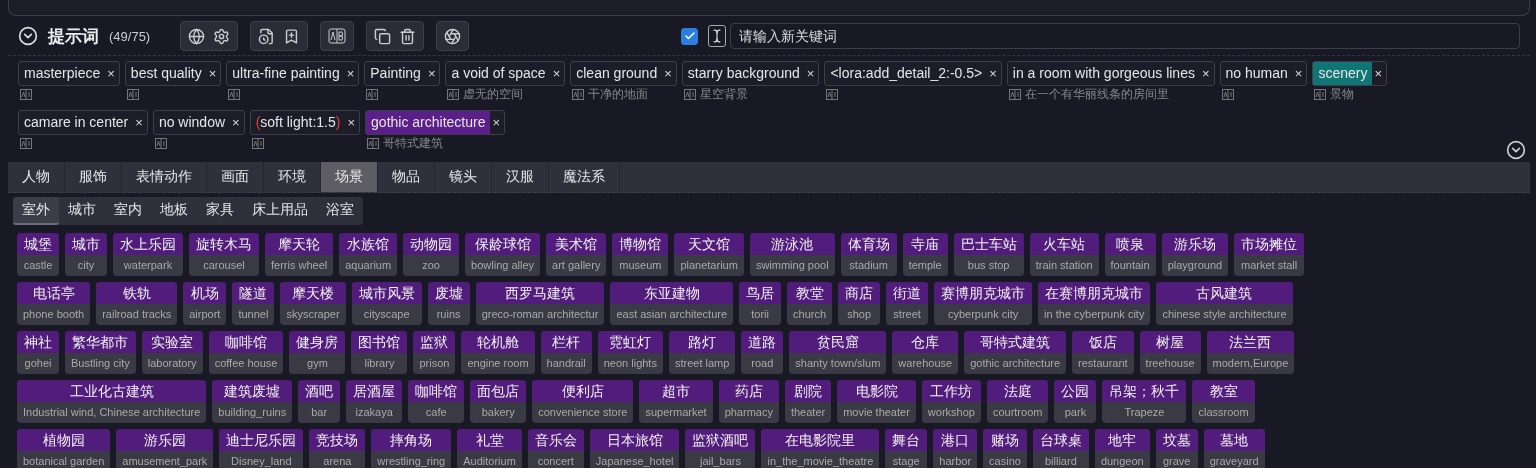 This screenshot has height=468, width=1536. What do you see at coordinates (38, 342) in the screenshot?
I see `keyword-chinese: 神社` at bounding box center [38, 342].